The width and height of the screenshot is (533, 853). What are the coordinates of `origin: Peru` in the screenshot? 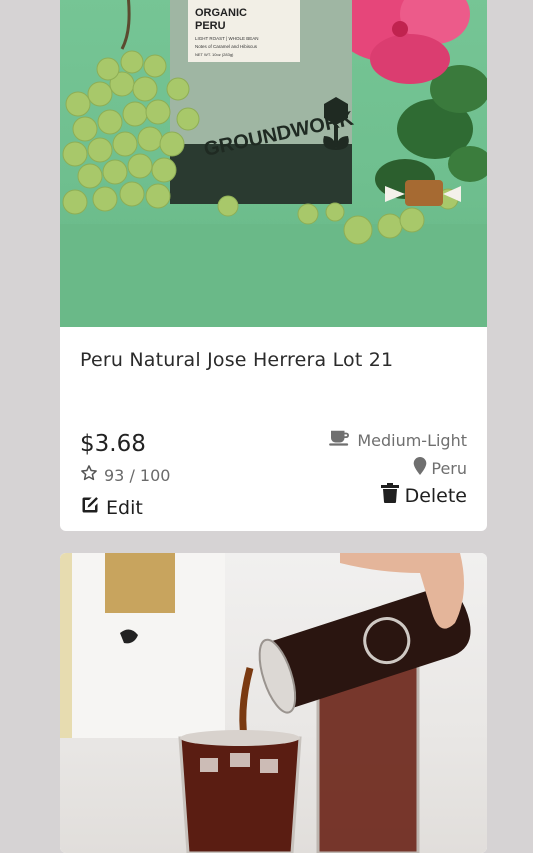 It's located at (440, 468).